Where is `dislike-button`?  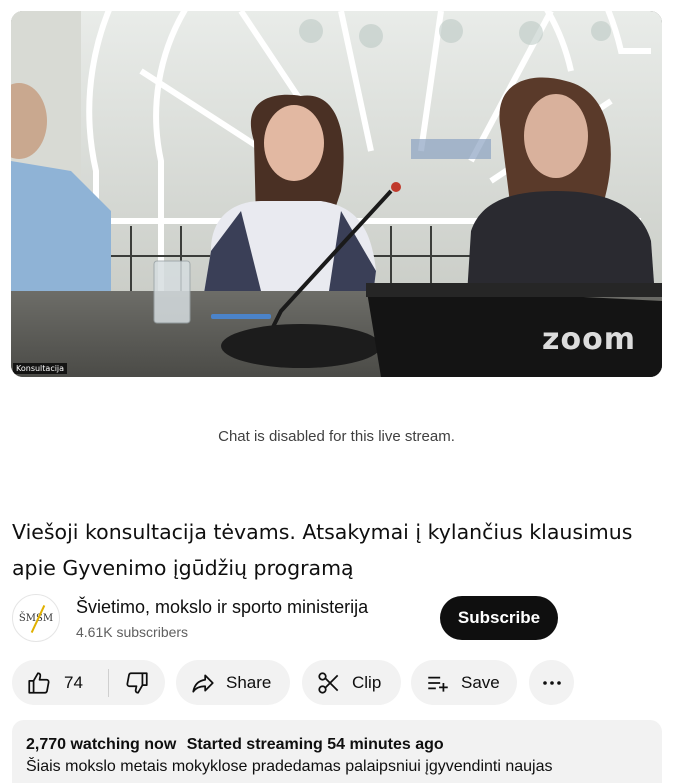 dislike-button is located at coordinates (137, 682).